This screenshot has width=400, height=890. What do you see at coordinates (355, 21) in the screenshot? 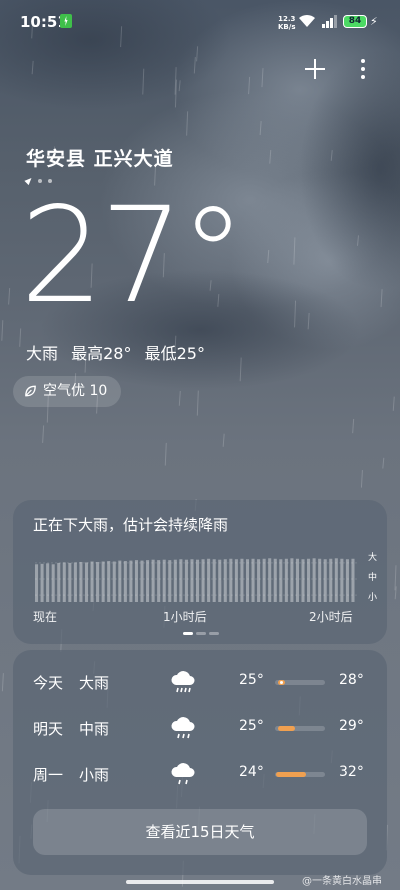
I see `battery-icon: 84` at bounding box center [355, 21].